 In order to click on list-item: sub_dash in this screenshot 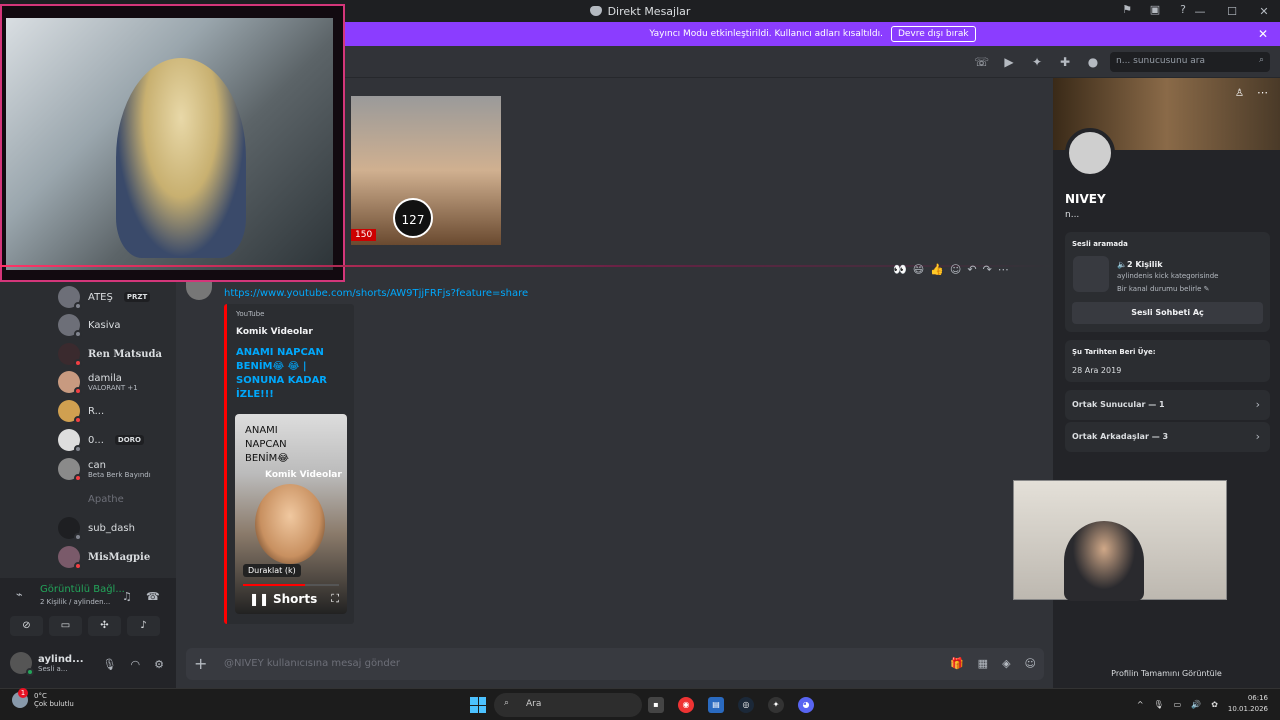, I will do `click(96, 529)`.